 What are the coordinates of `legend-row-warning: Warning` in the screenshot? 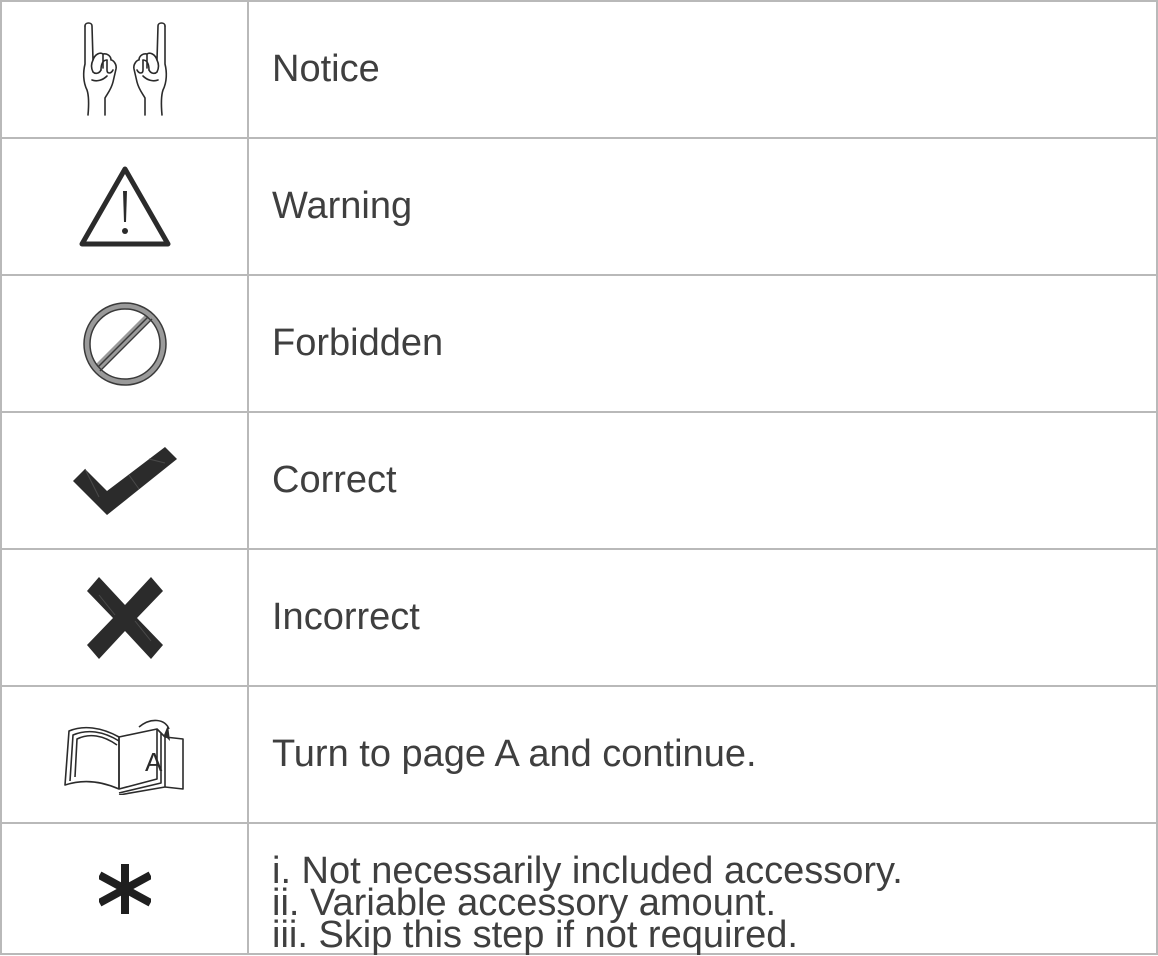 It's located at (579, 206).